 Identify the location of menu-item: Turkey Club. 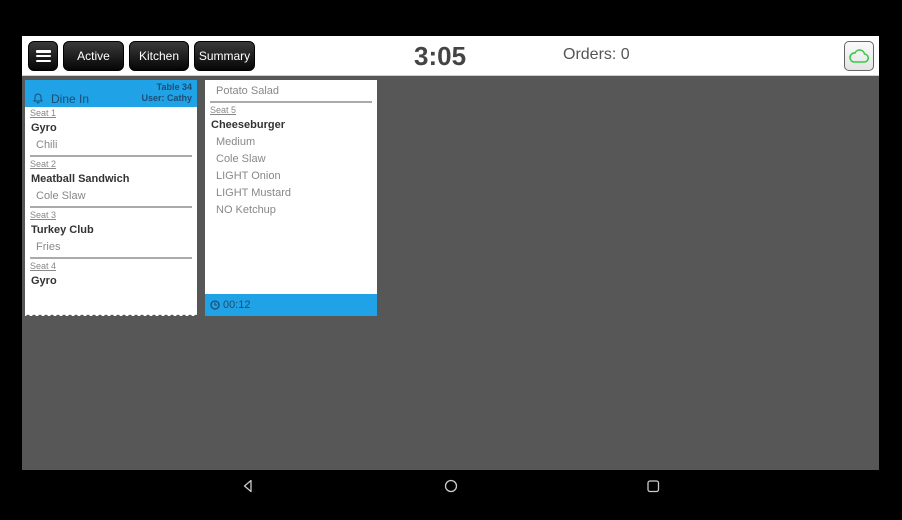
(111, 230).